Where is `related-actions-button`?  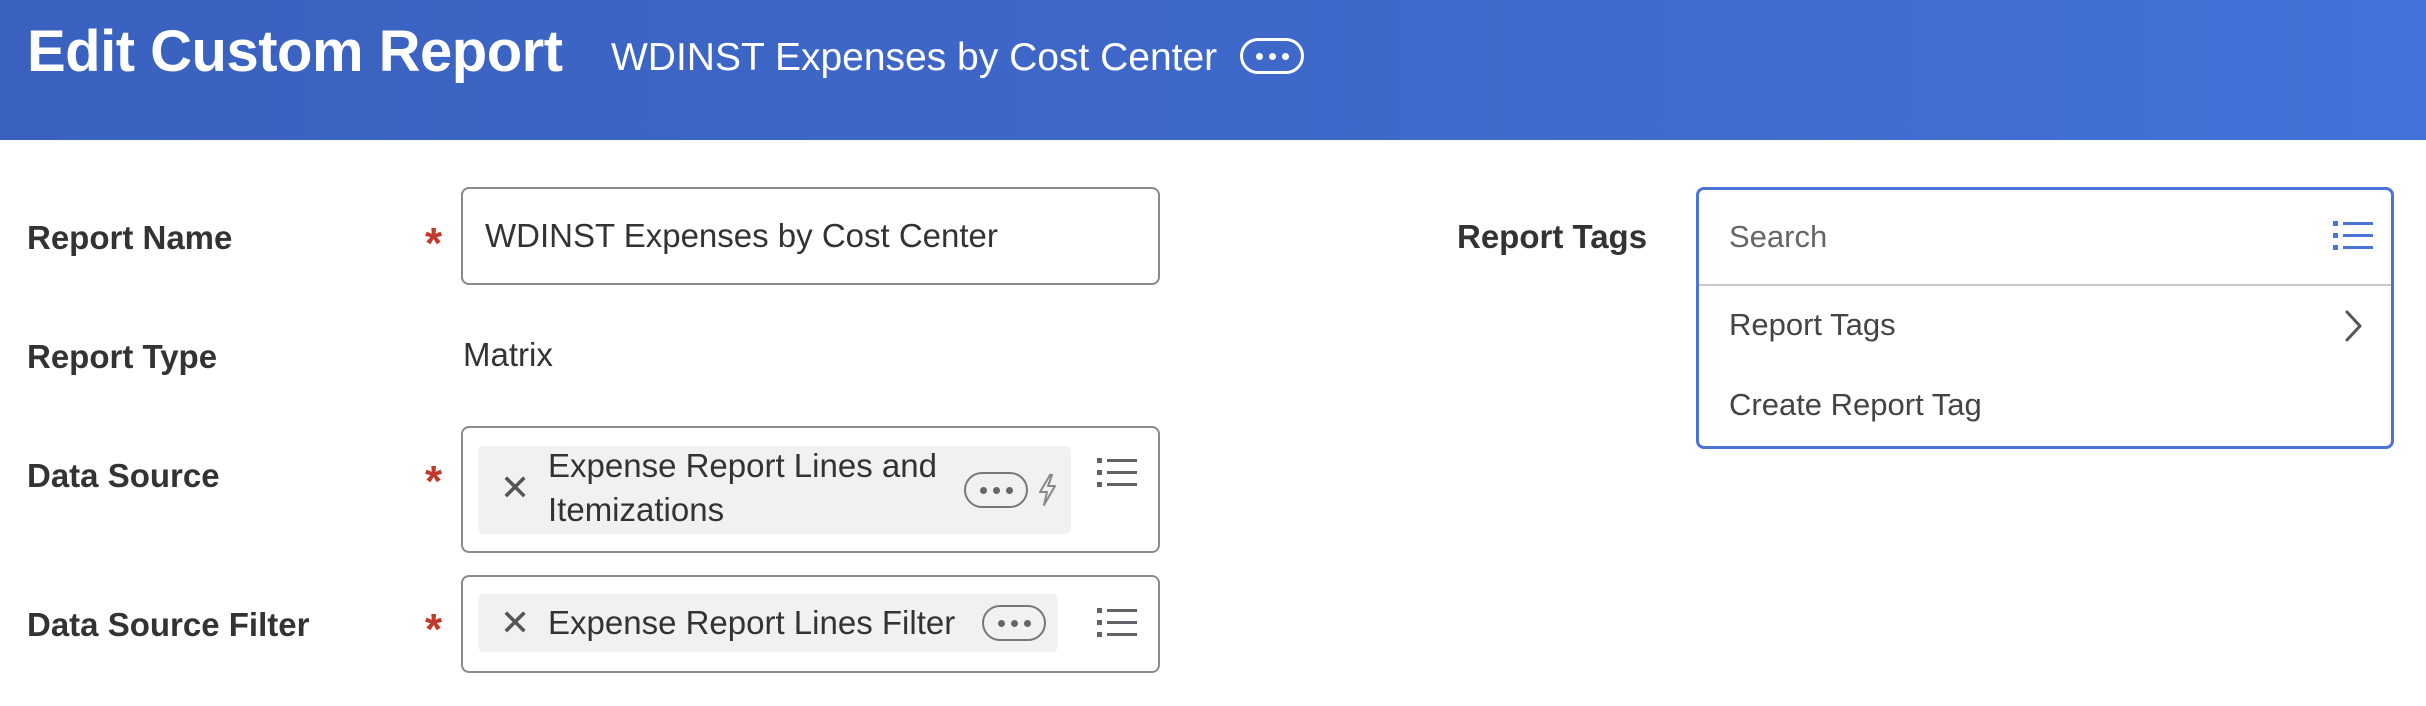 related-actions-button is located at coordinates (1272, 56).